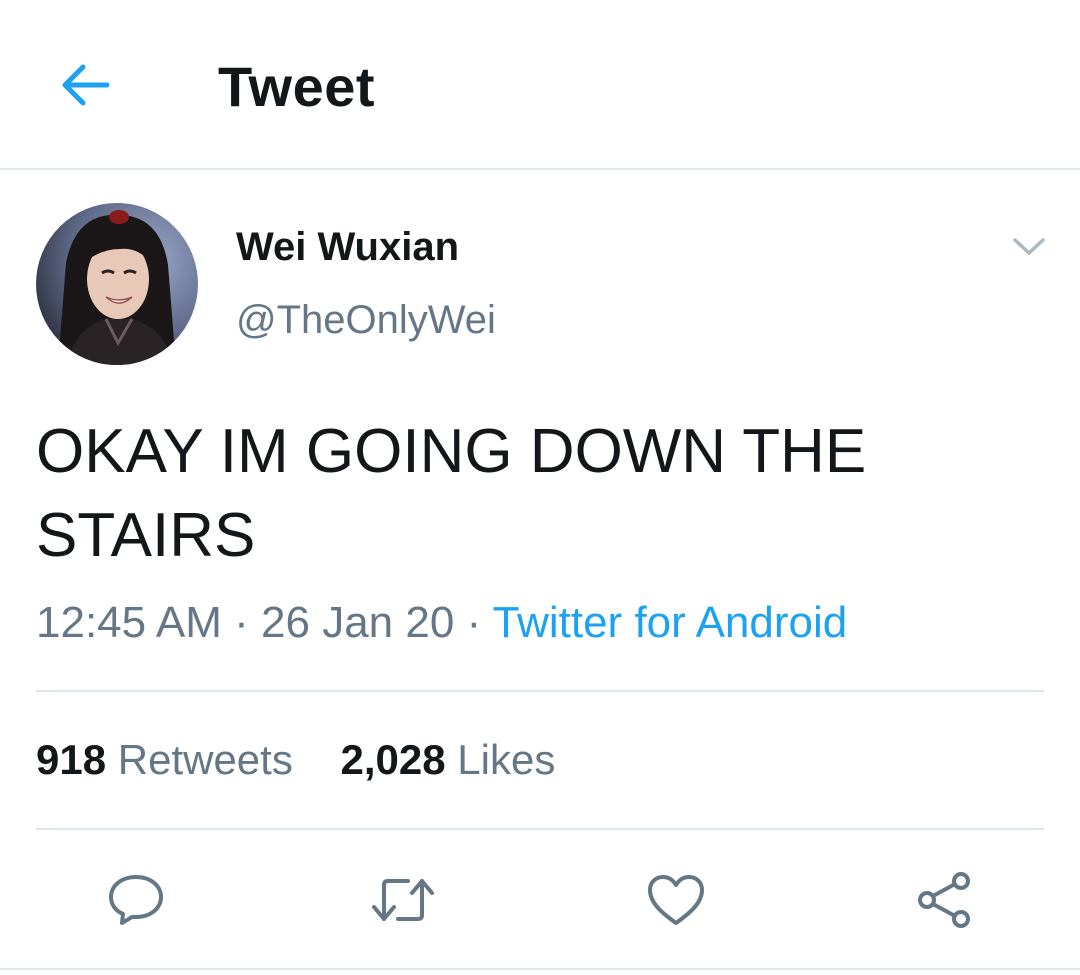 The image size is (1080, 975). I want to click on retweets-stat: 918 Retweets, so click(164, 760).